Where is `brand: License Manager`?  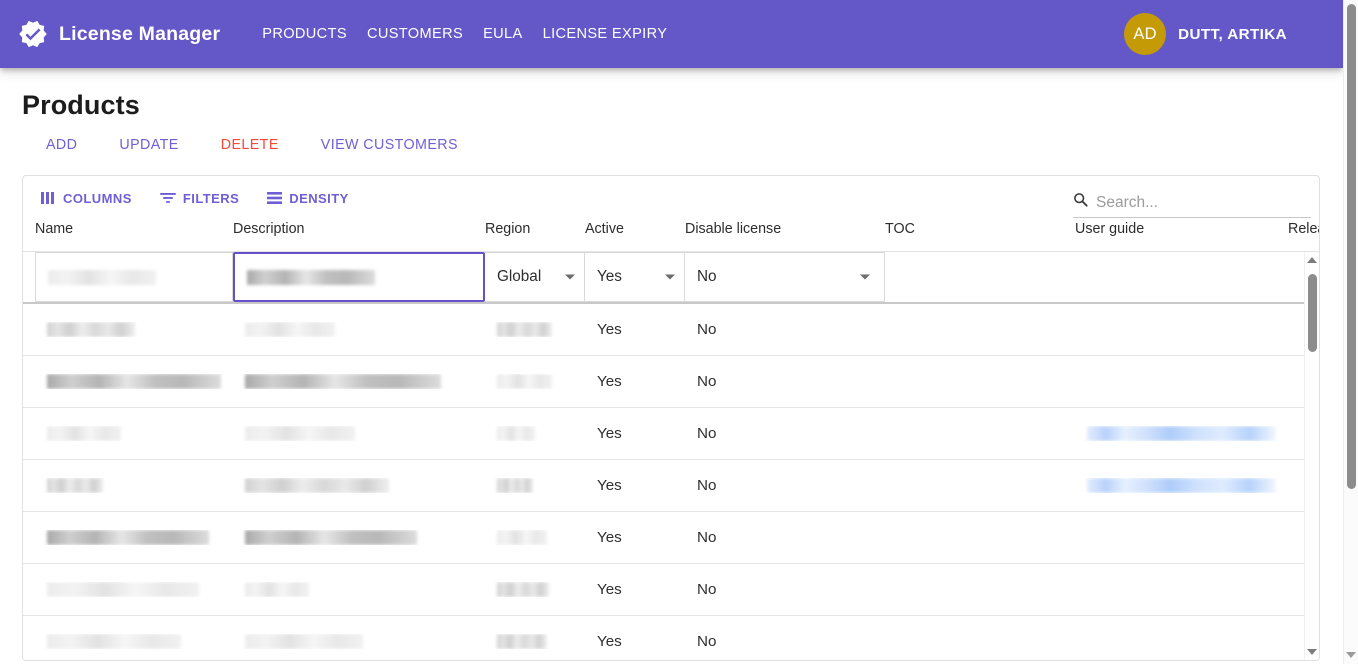
brand: License Manager is located at coordinates (119, 34).